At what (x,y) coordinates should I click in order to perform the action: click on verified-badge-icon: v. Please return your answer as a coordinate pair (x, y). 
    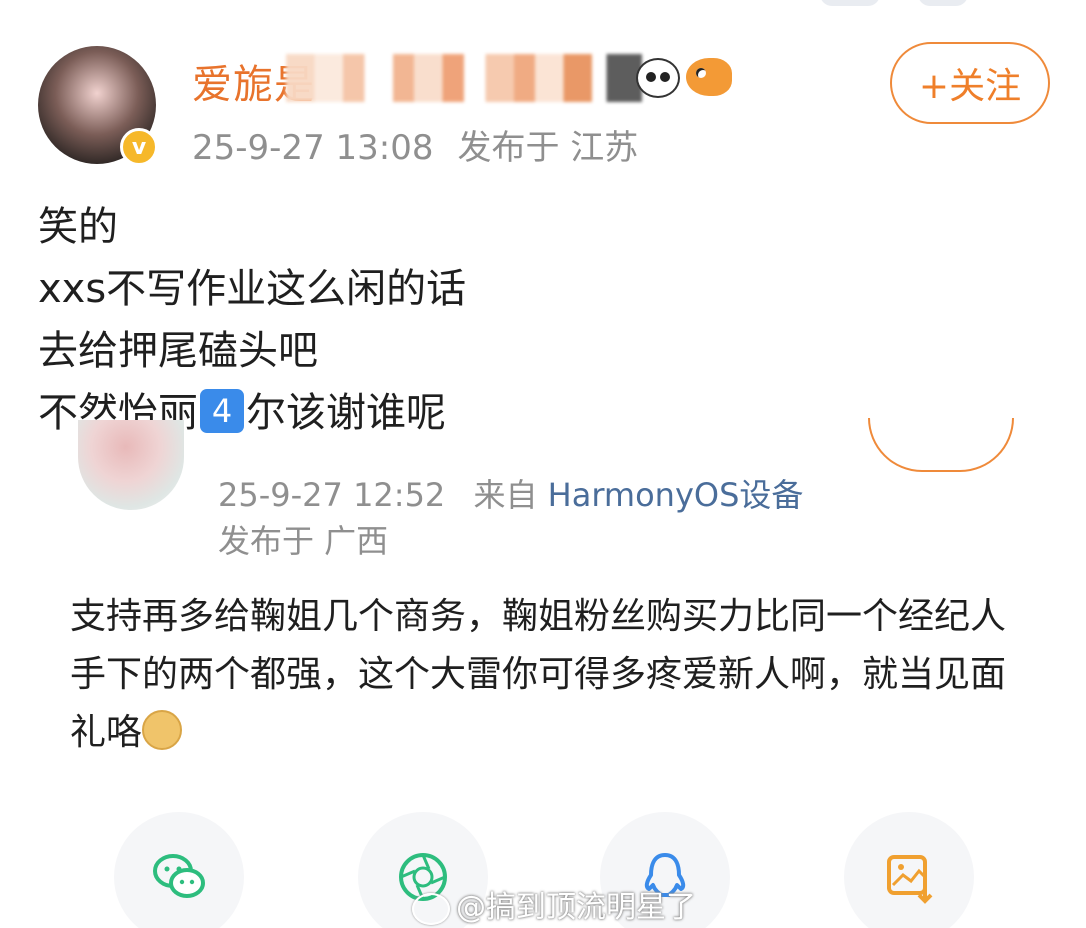
    Looking at the image, I should click on (139, 147).